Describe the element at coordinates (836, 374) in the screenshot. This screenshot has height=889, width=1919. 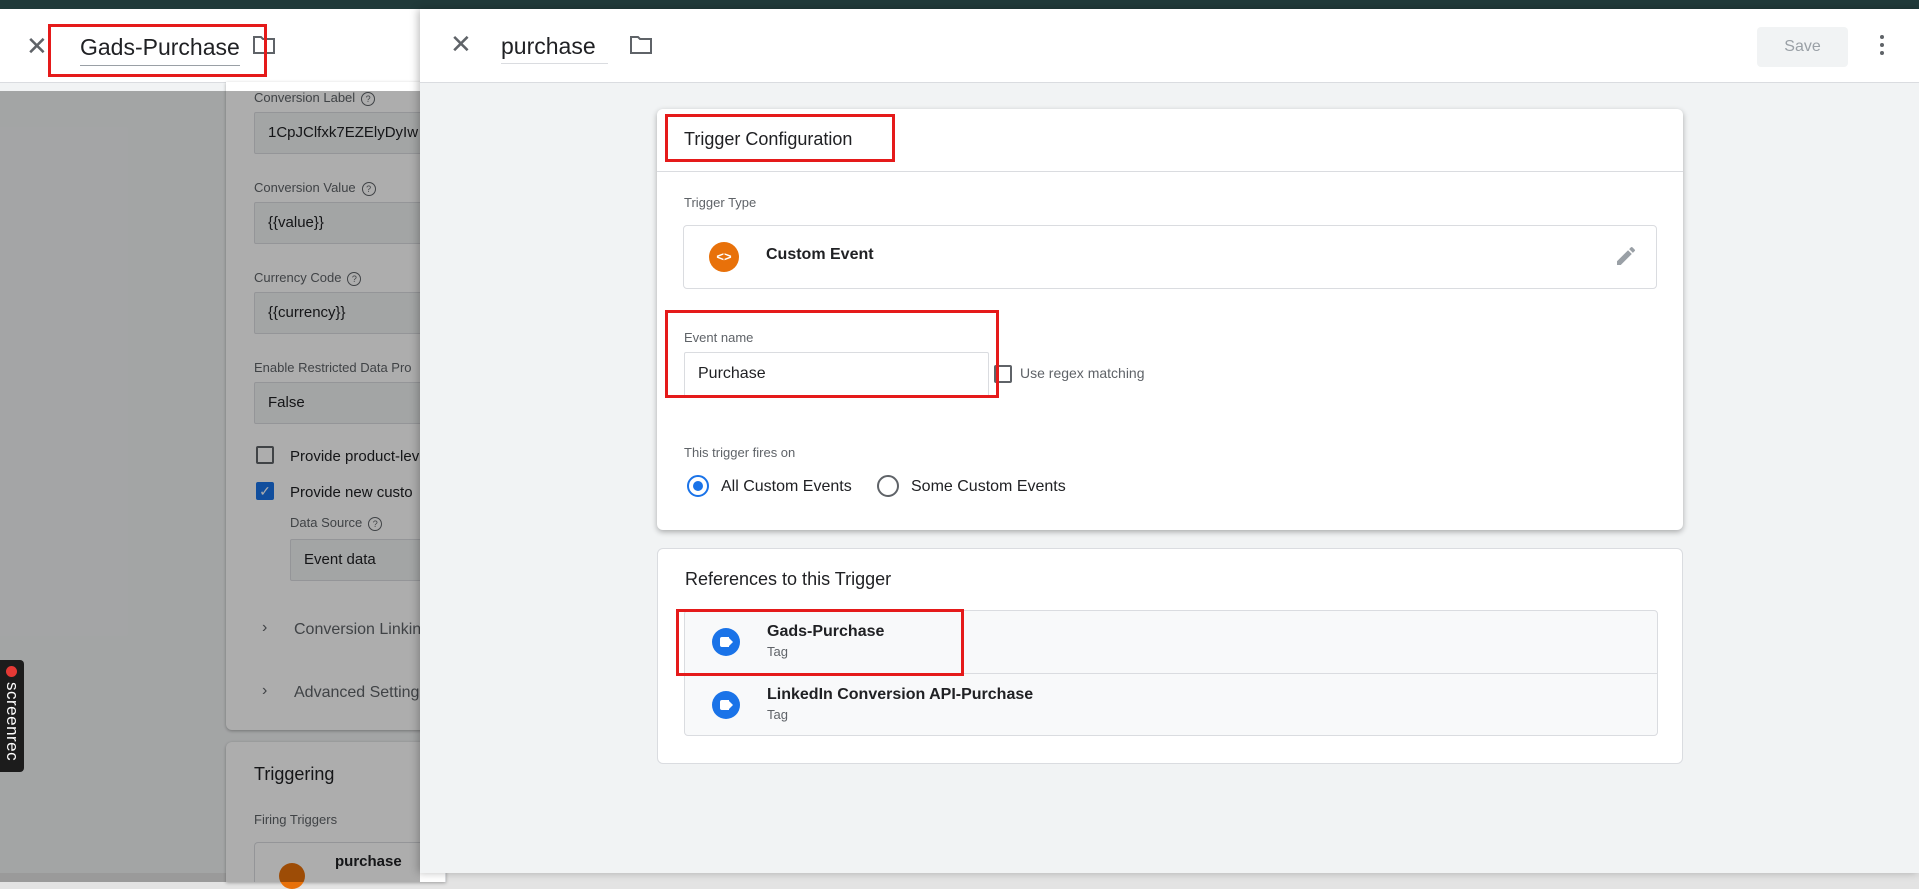
I see `event-name-input: Purchase` at that location.